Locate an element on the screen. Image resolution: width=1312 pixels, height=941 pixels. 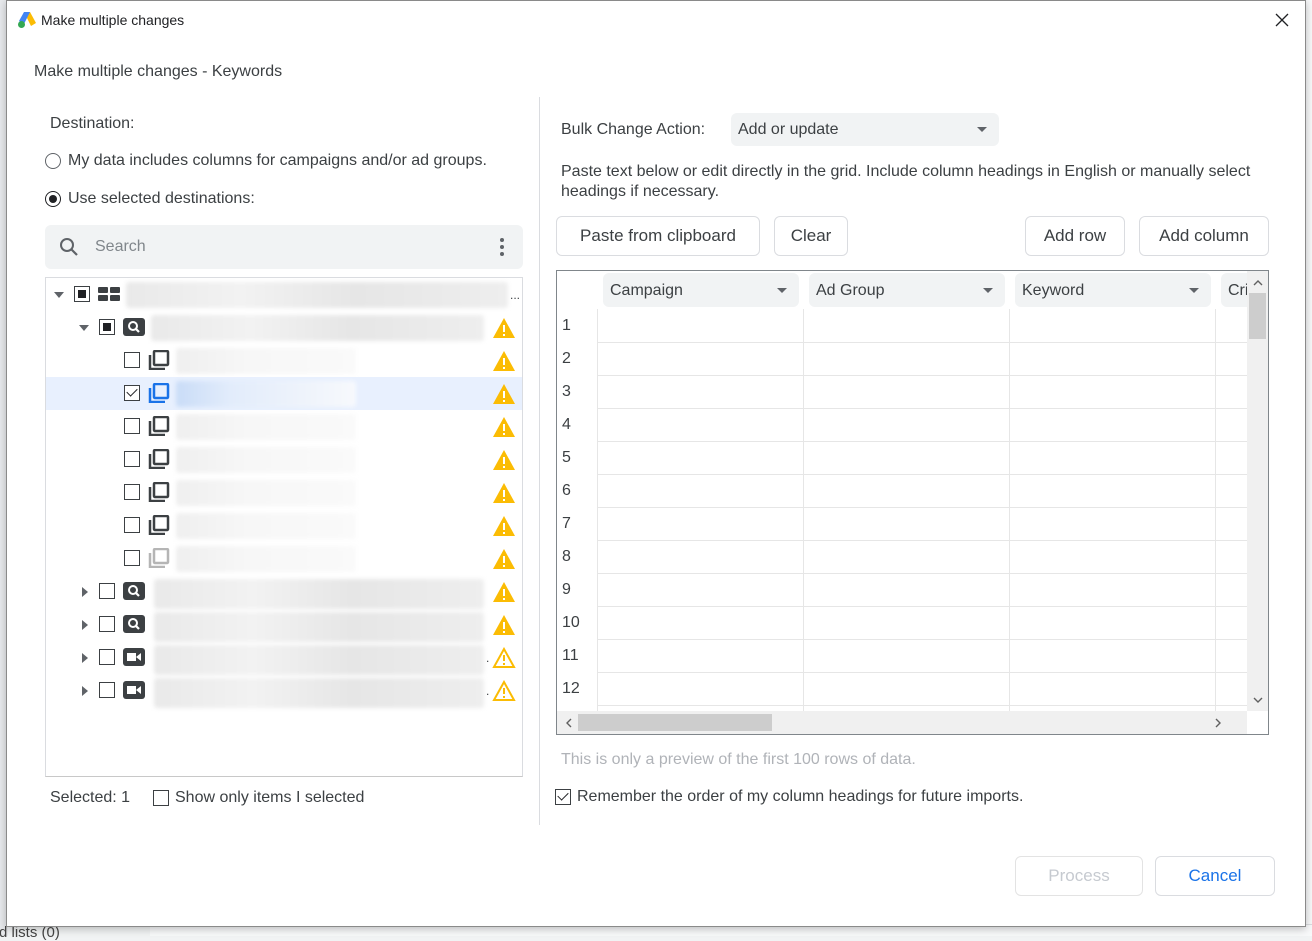
column-header-campaign: Campaign is located at coordinates (701, 290).